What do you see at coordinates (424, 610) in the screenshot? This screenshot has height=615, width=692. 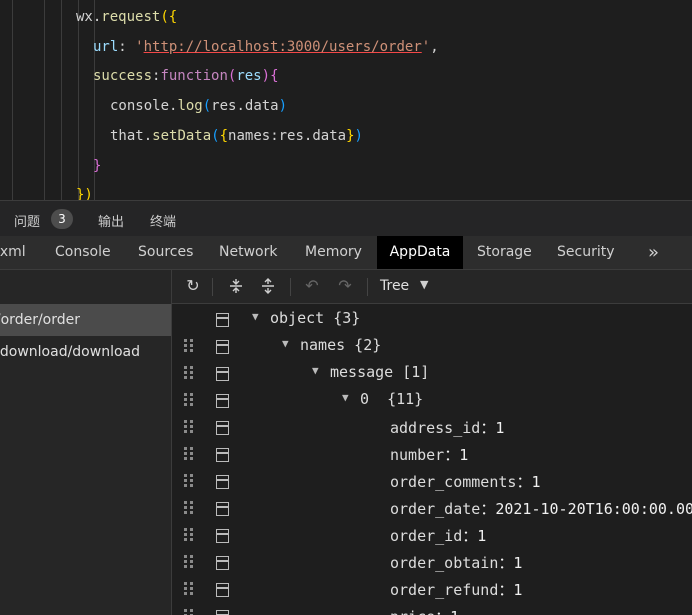 I see `tree-node-key: price：1` at bounding box center [424, 610].